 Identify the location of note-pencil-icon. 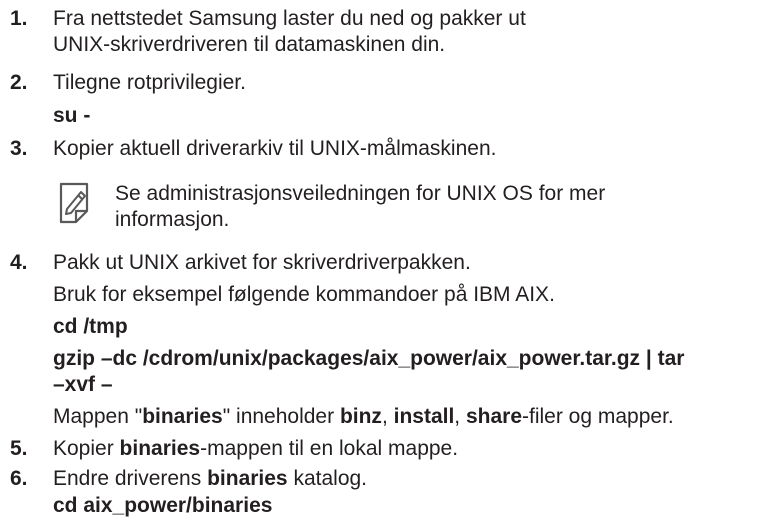
(74, 203).